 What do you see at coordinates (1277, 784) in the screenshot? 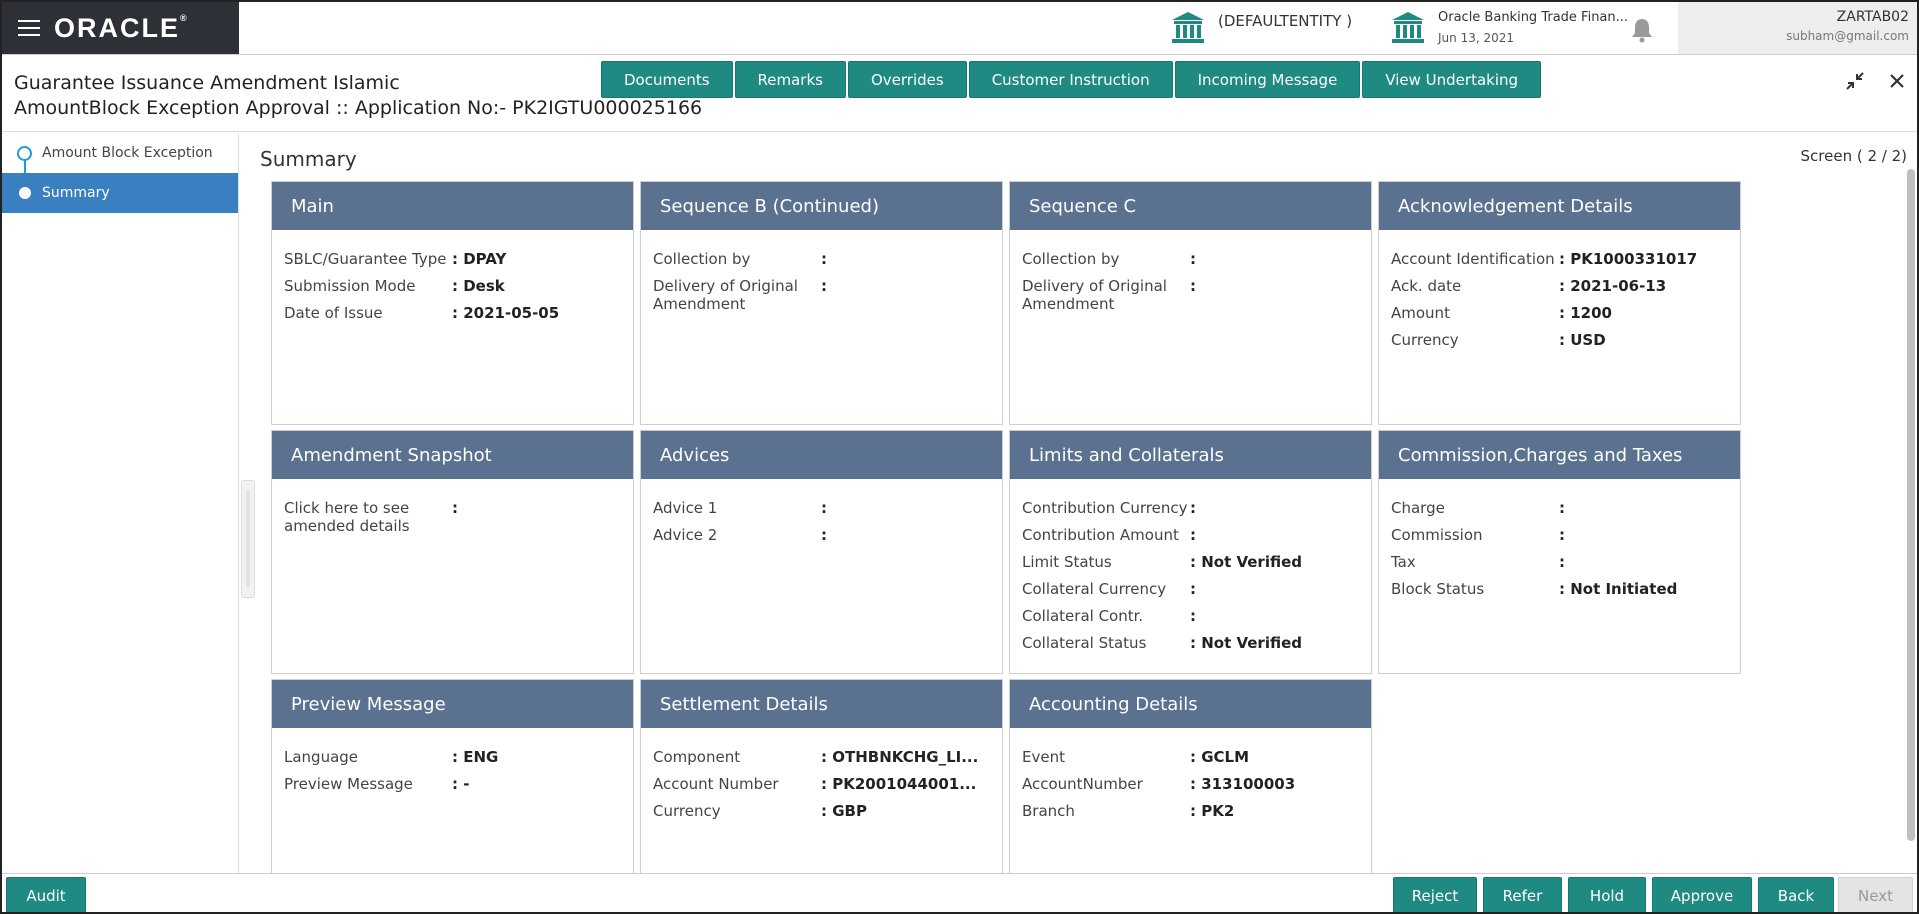
I see `field-value: : 313100003` at bounding box center [1277, 784].